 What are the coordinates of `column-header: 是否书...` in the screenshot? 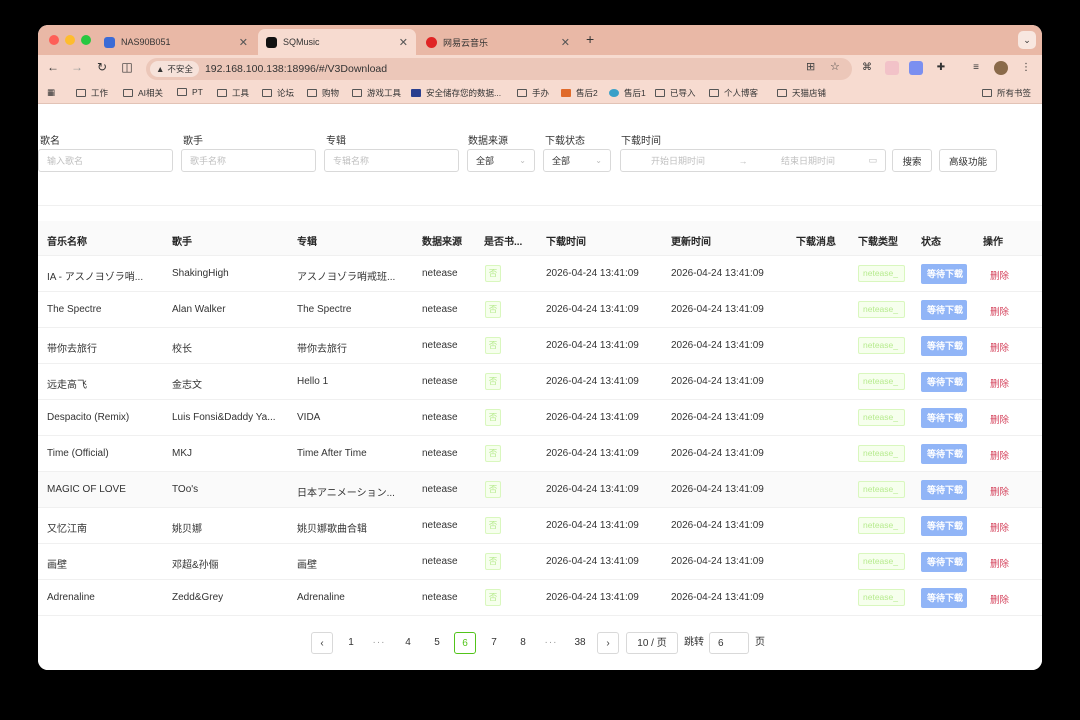 It's located at (503, 240).